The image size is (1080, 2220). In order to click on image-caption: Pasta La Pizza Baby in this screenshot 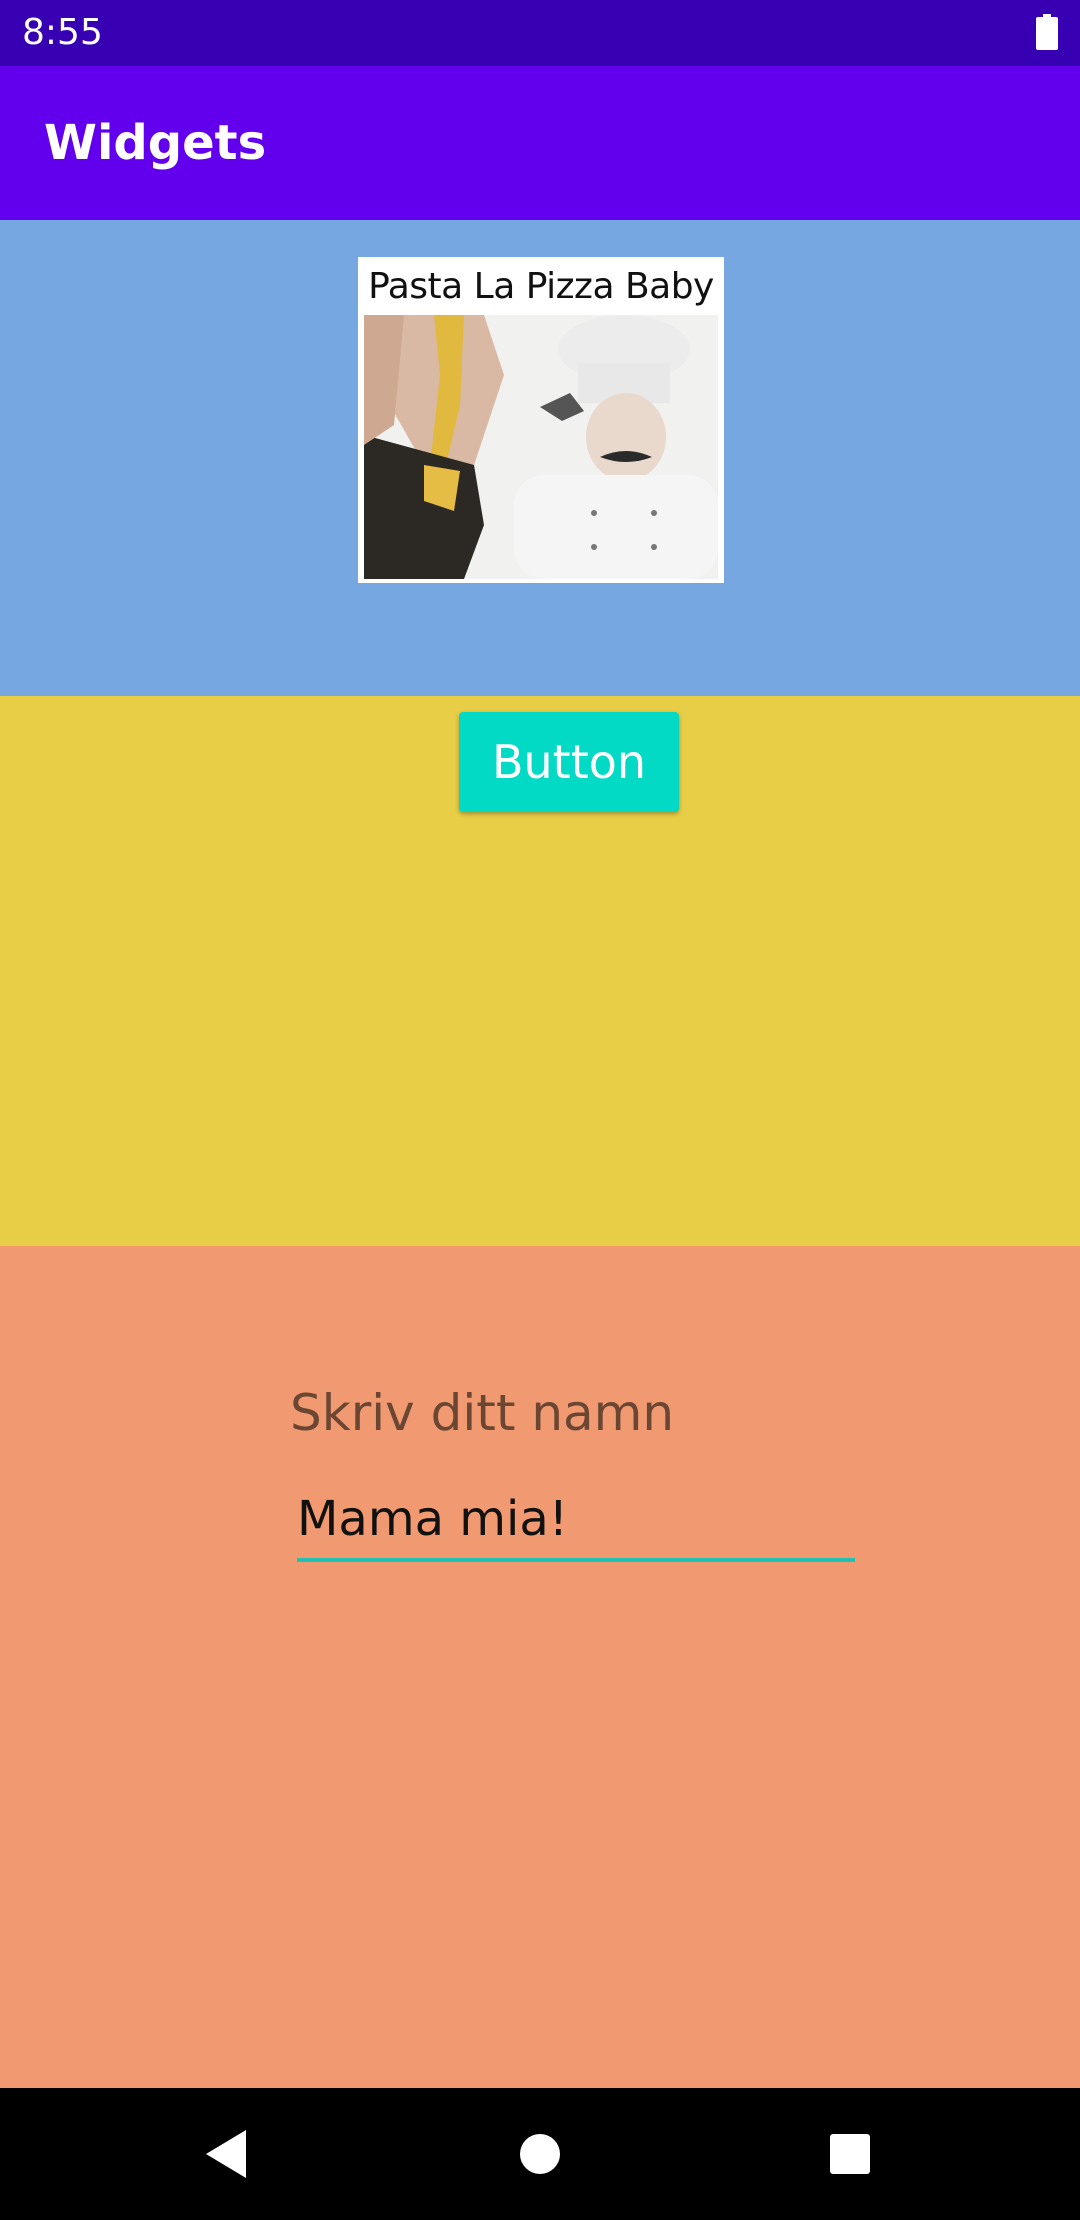, I will do `click(541, 286)`.